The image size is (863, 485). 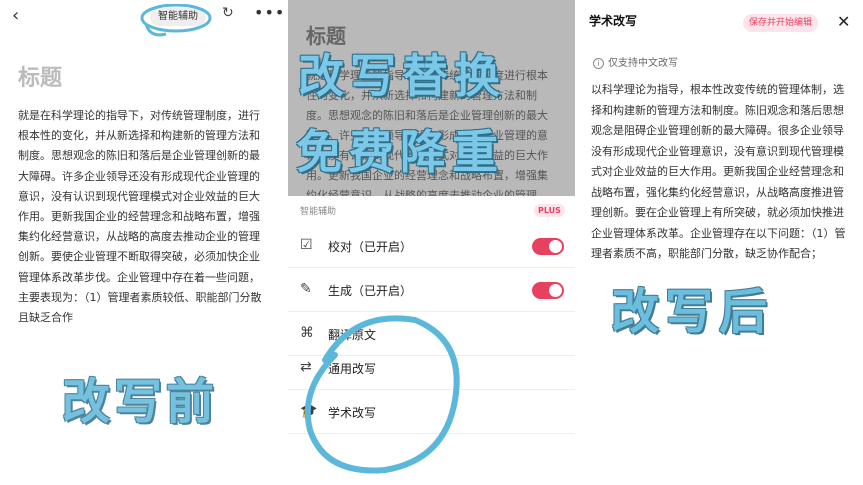 I want to click on chevron-left-icon: ‹, so click(x=15, y=15).